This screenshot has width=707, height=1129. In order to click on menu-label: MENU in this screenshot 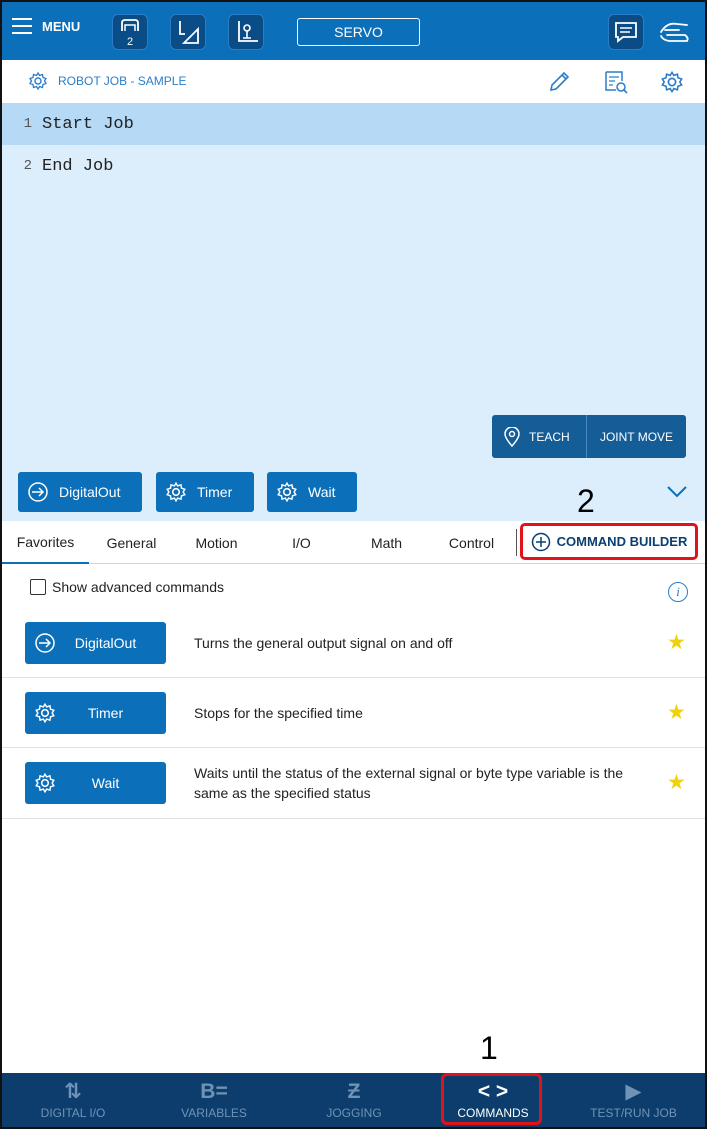, I will do `click(61, 26)`.